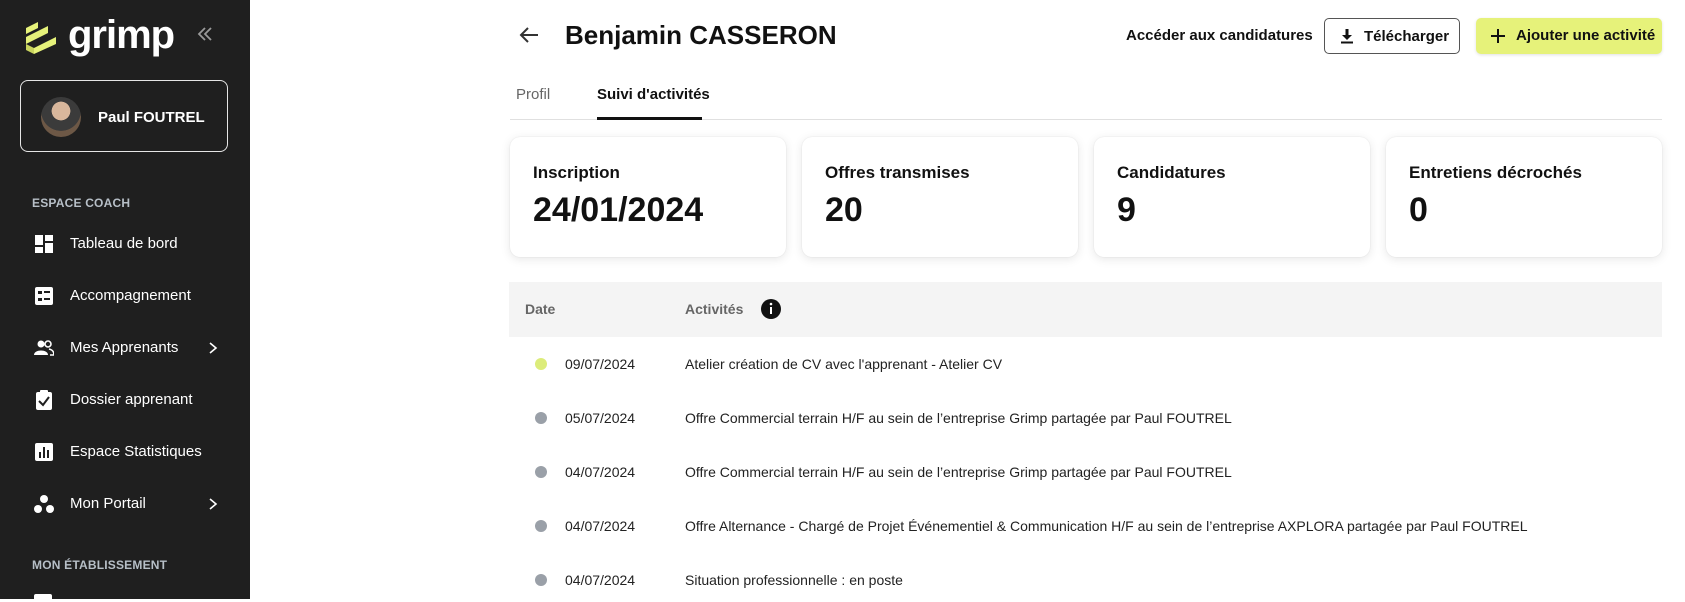  Describe the element at coordinates (205, 34) in the screenshot. I see `collapse-sidebar-icon` at that location.